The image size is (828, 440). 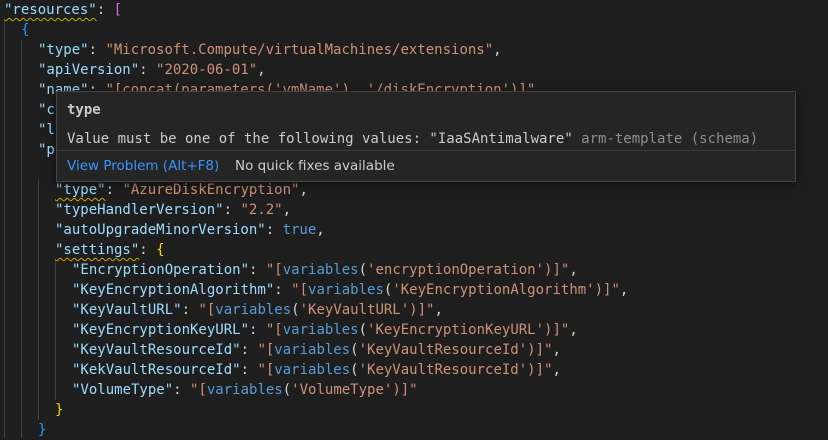 I want to click on code-line: "typeHandlerVersion": "2.2",, so click(x=173, y=210).